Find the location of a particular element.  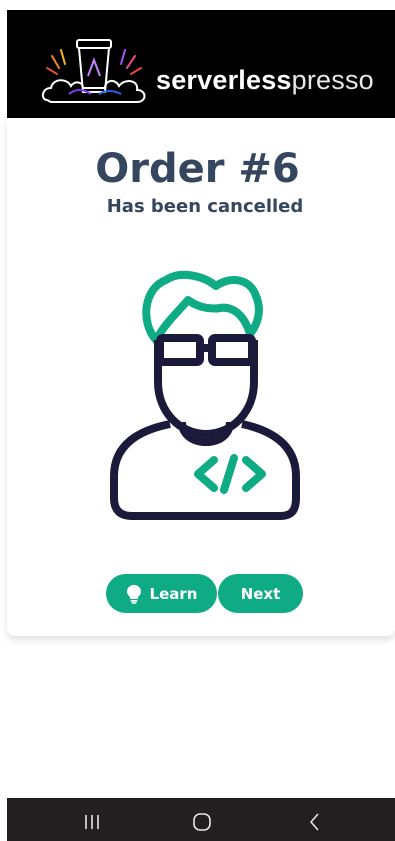

home-icon is located at coordinates (202, 822).